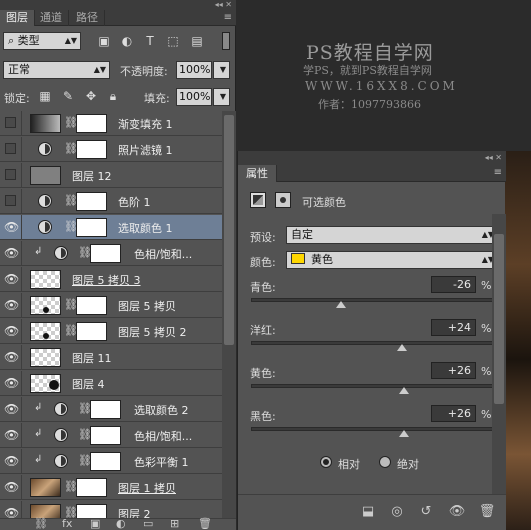  What do you see at coordinates (95, 523) in the screenshot?
I see `add-mask-icon: ▣` at bounding box center [95, 523].